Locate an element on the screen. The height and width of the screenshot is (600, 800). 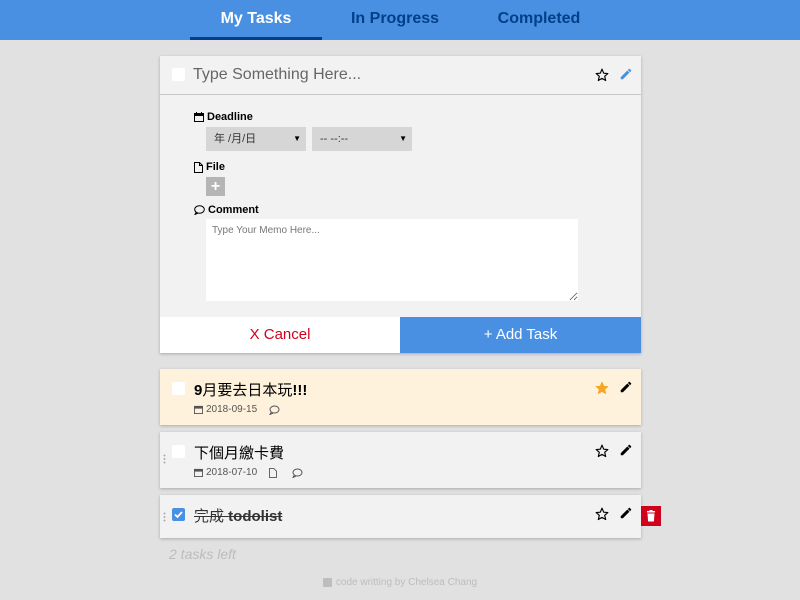
task-item: 9月要去日本玩!!! 2018-09-15 is located at coordinates (400, 397).